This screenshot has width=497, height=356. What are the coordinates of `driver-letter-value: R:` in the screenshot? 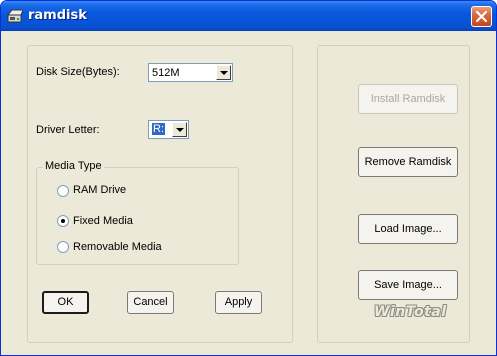 It's located at (158, 129).